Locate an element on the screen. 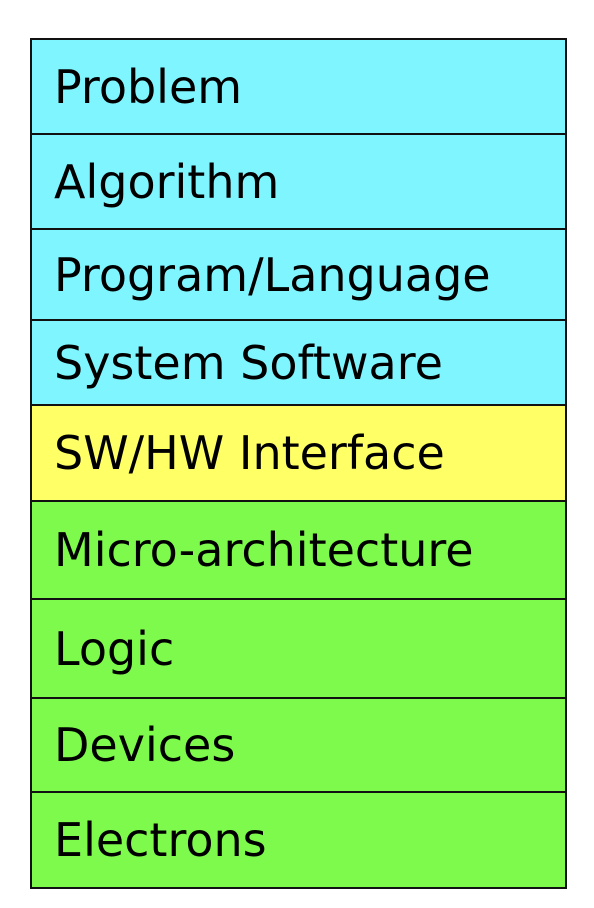 The width and height of the screenshot is (594, 908). layer-micro-architecture: Micro-architecture is located at coordinates (298, 550).